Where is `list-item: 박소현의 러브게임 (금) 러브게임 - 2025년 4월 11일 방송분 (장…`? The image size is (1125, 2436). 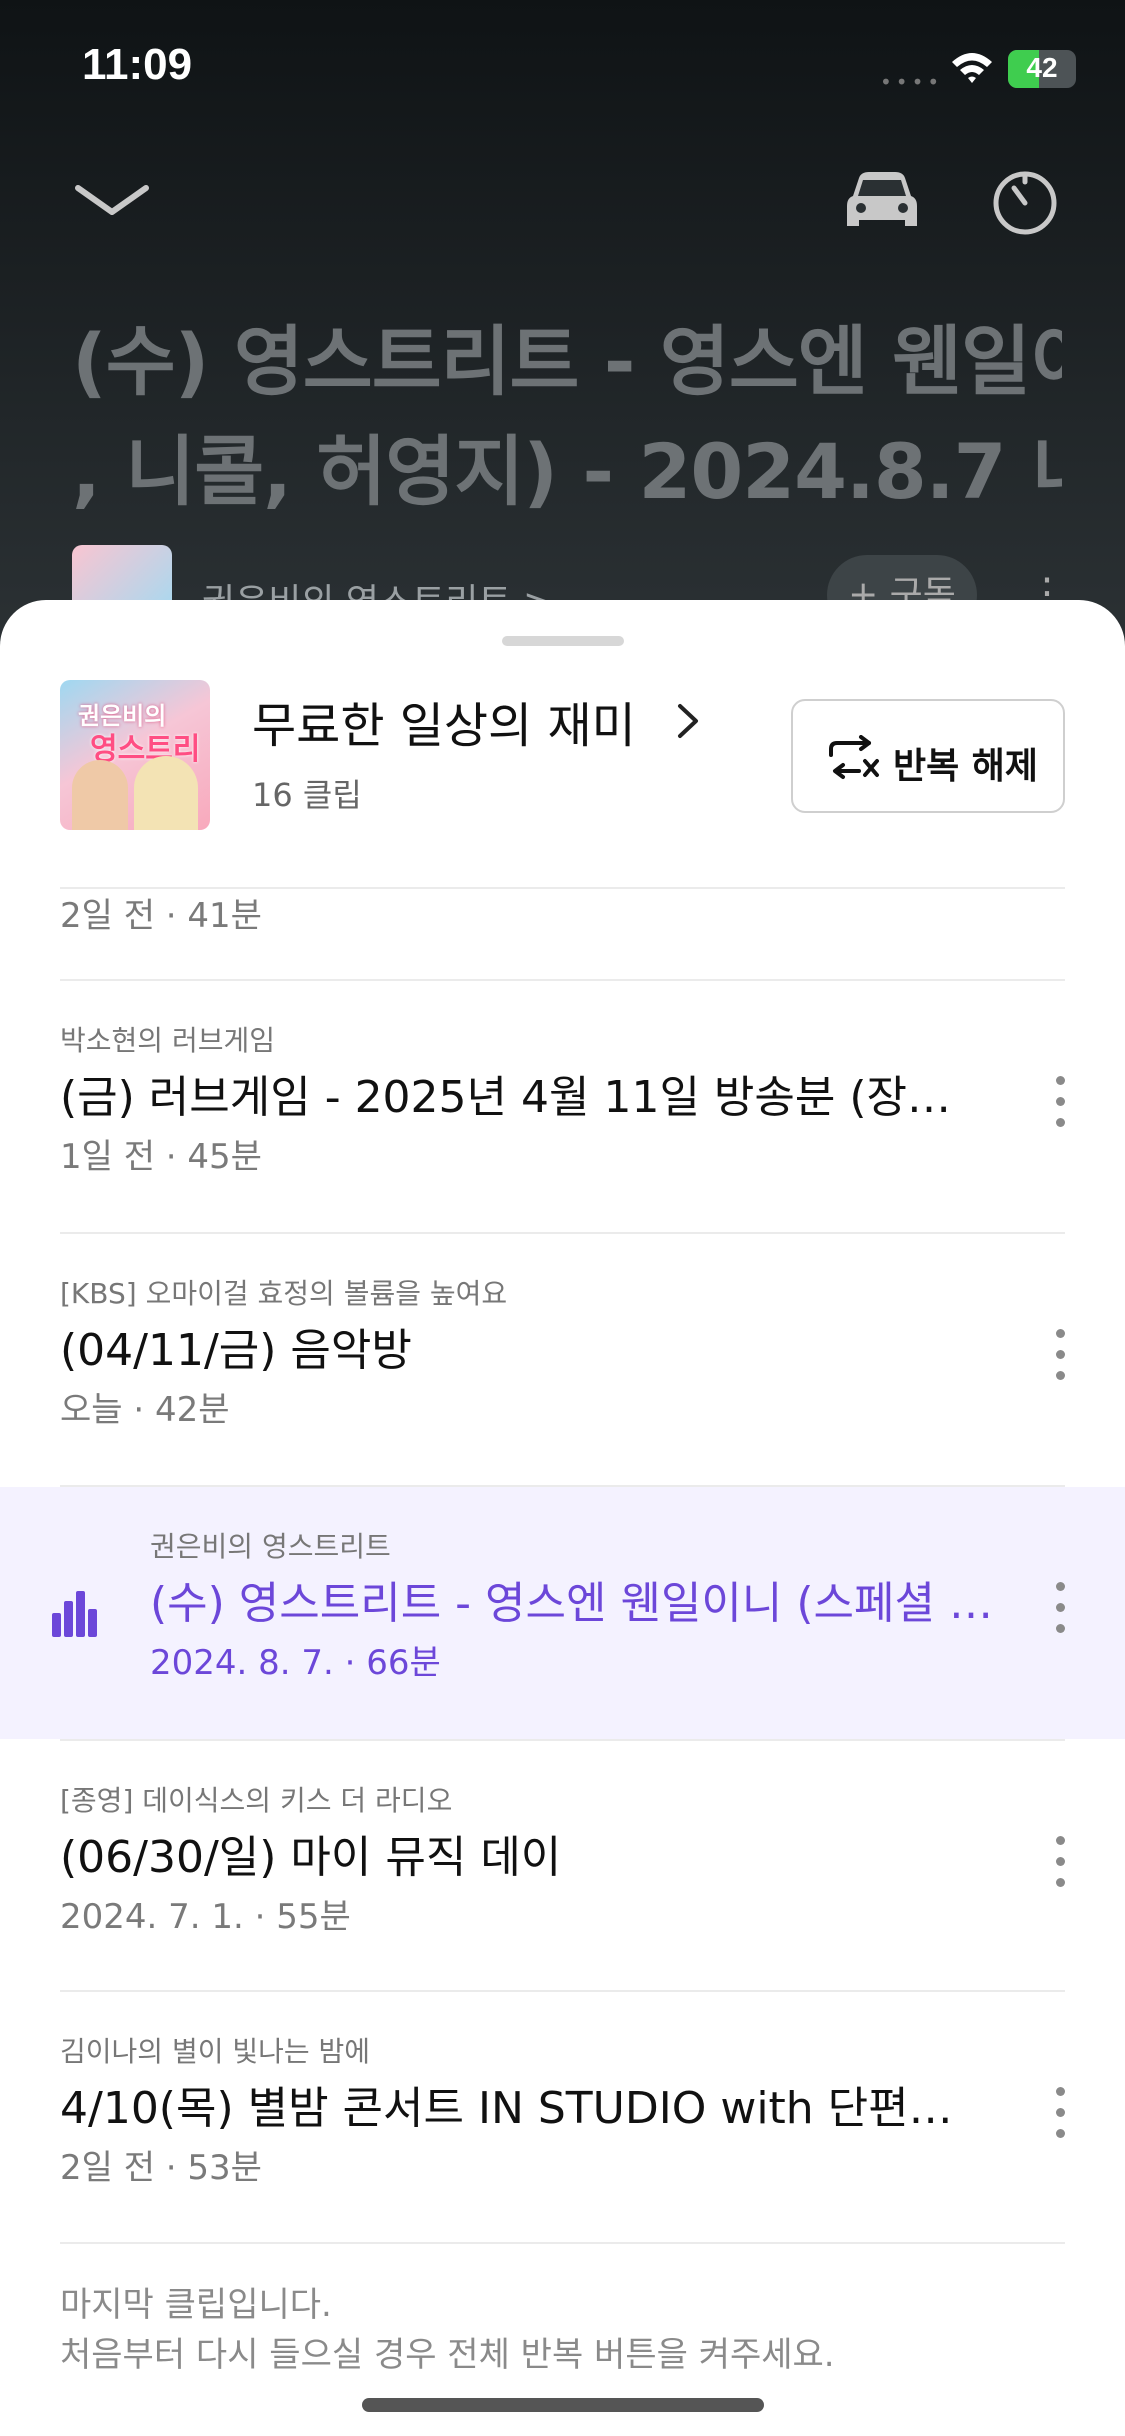
list-item: 박소현의 러브게임 (금) 러브게임 - 2025년 4월 11일 방송분 (장… is located at coordinates (562, 1107).